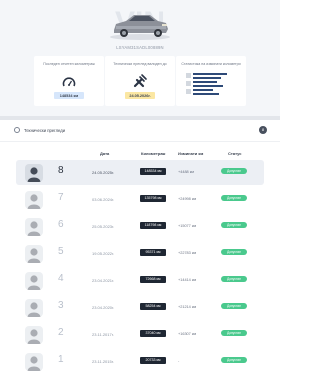  What do you see at coordinates (187, 226) in the screenshot?
I see `row-distance: +15077 км` at bounding box center [187, 226].